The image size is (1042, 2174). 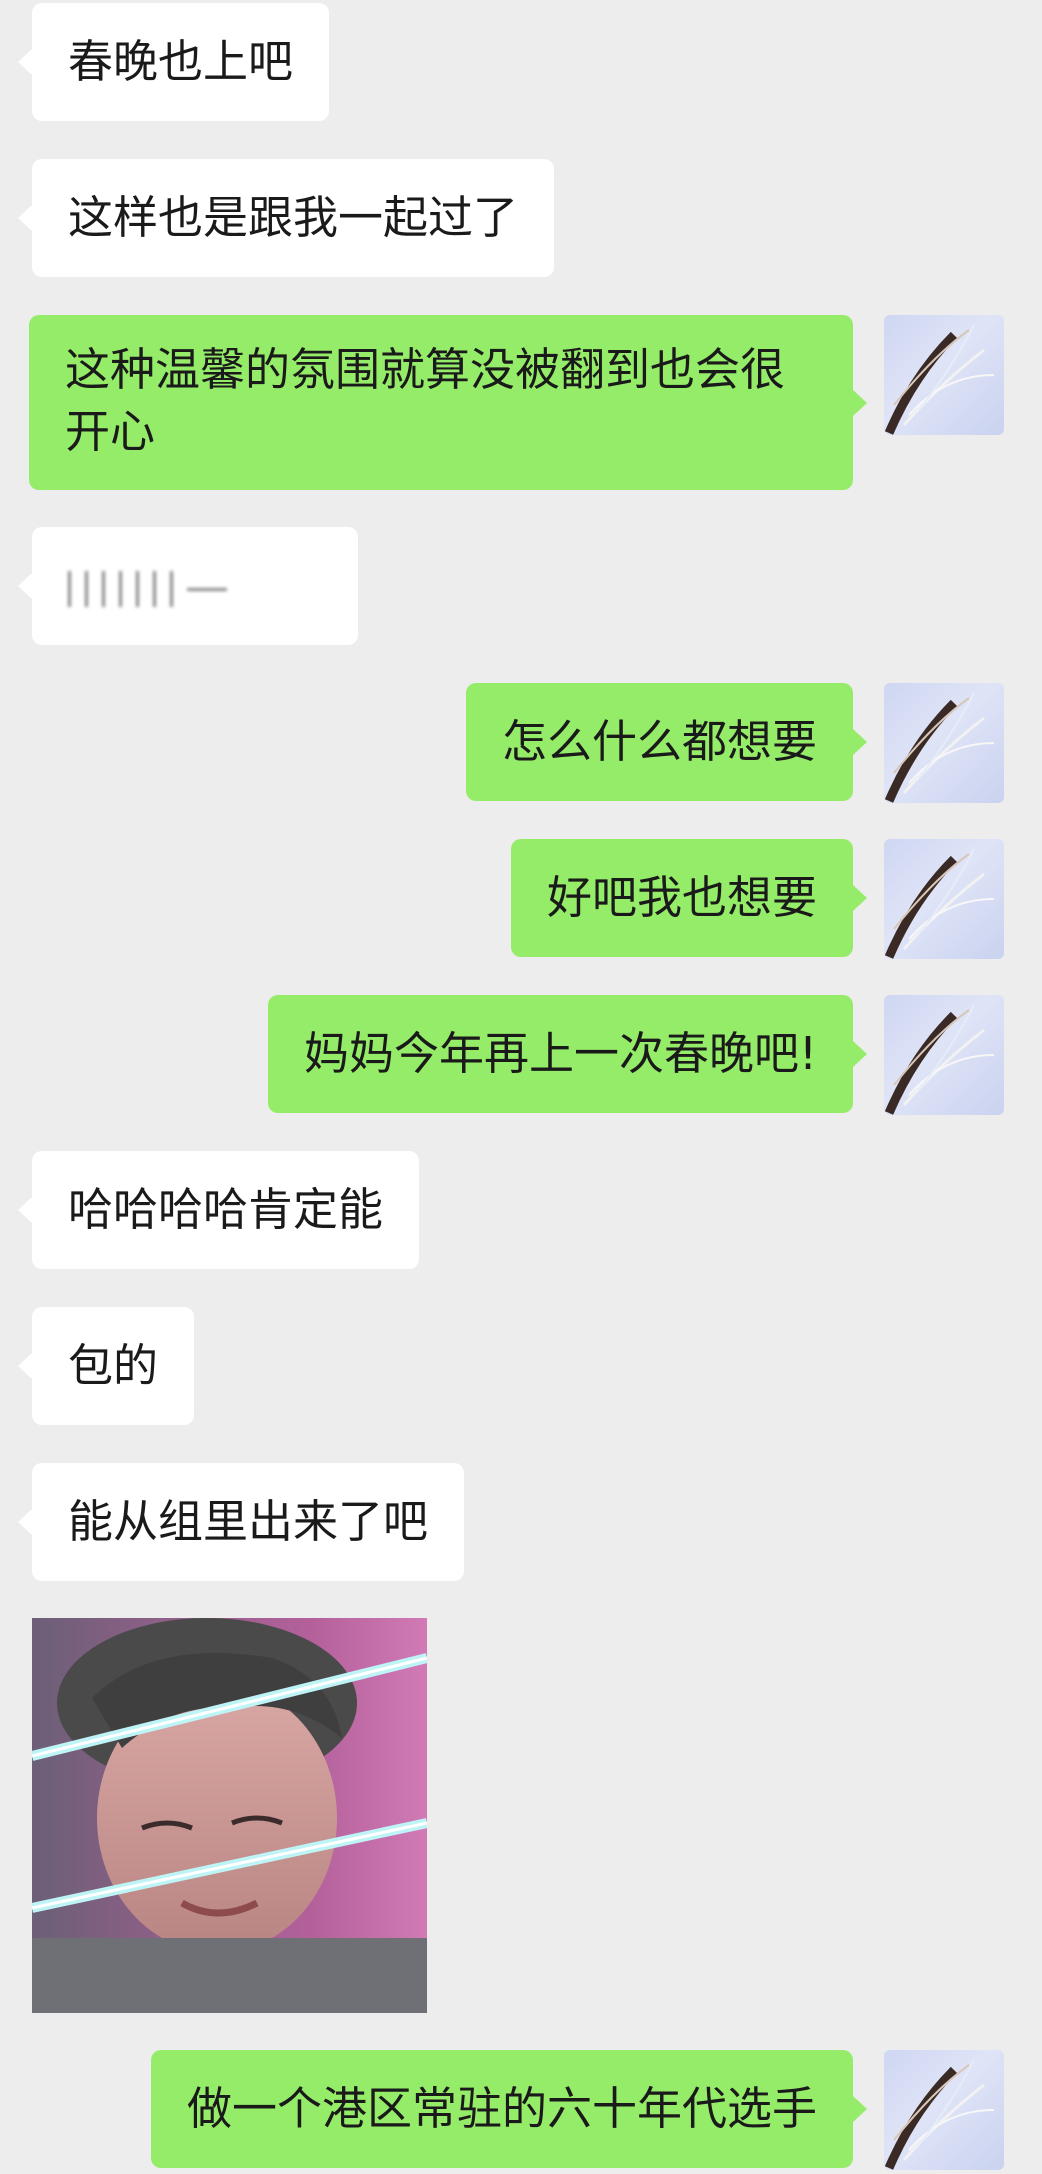 What do you see at coordinates (154, 586) in the screenshot?
I see `blurred-content` at bounding box center [154, 586].